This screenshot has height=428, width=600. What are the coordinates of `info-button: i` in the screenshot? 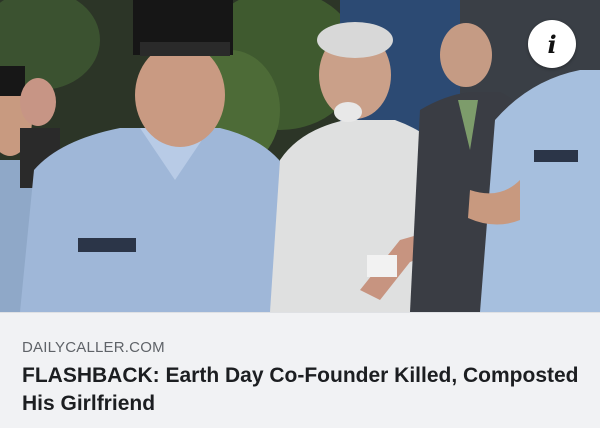 It's located at (552, 44).